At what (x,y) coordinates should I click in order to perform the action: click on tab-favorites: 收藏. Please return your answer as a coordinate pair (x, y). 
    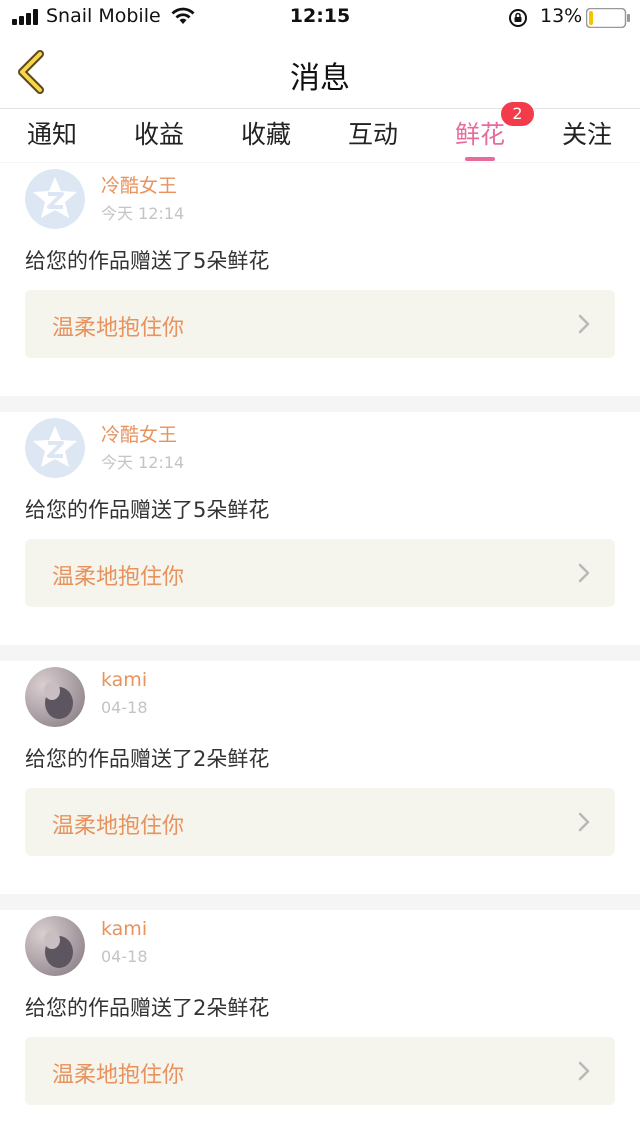
    Looking at the image, I should click on (266, 137).